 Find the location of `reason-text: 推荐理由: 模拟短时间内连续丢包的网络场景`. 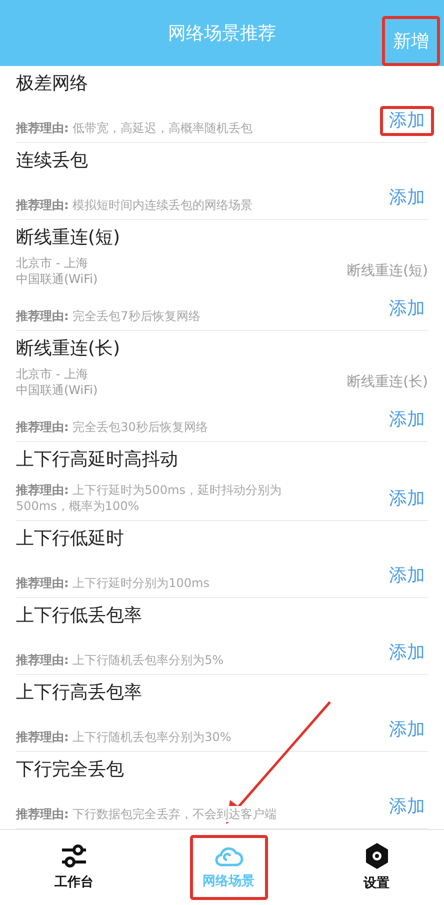

reason-text: 推荐理由: 模拟短时间内连续丢包的网络场景 is located at coordinates (134, 205).